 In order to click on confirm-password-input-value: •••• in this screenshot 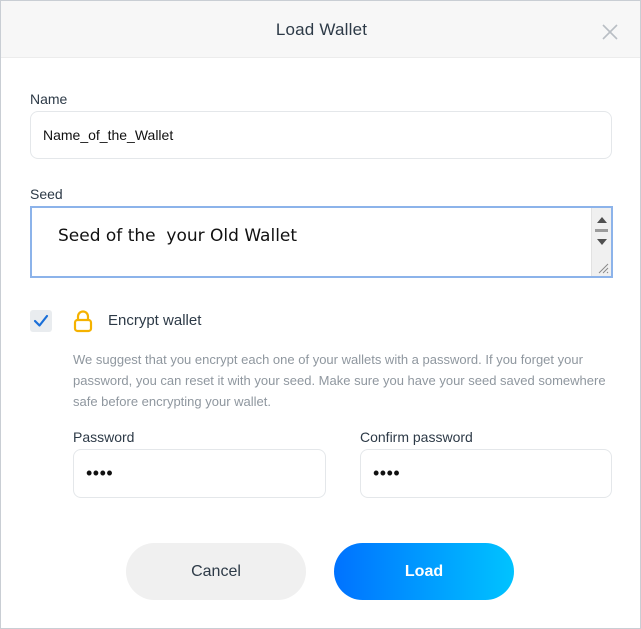, I will do `click(387, 473)`.